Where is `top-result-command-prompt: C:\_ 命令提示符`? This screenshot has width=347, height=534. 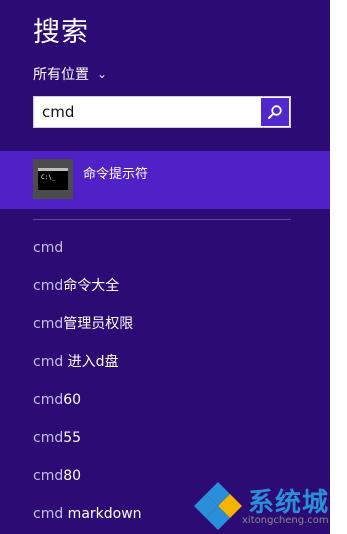
top-result-command-prompt: C:\_ 命令提示符 is located at coordinates (165, 180).